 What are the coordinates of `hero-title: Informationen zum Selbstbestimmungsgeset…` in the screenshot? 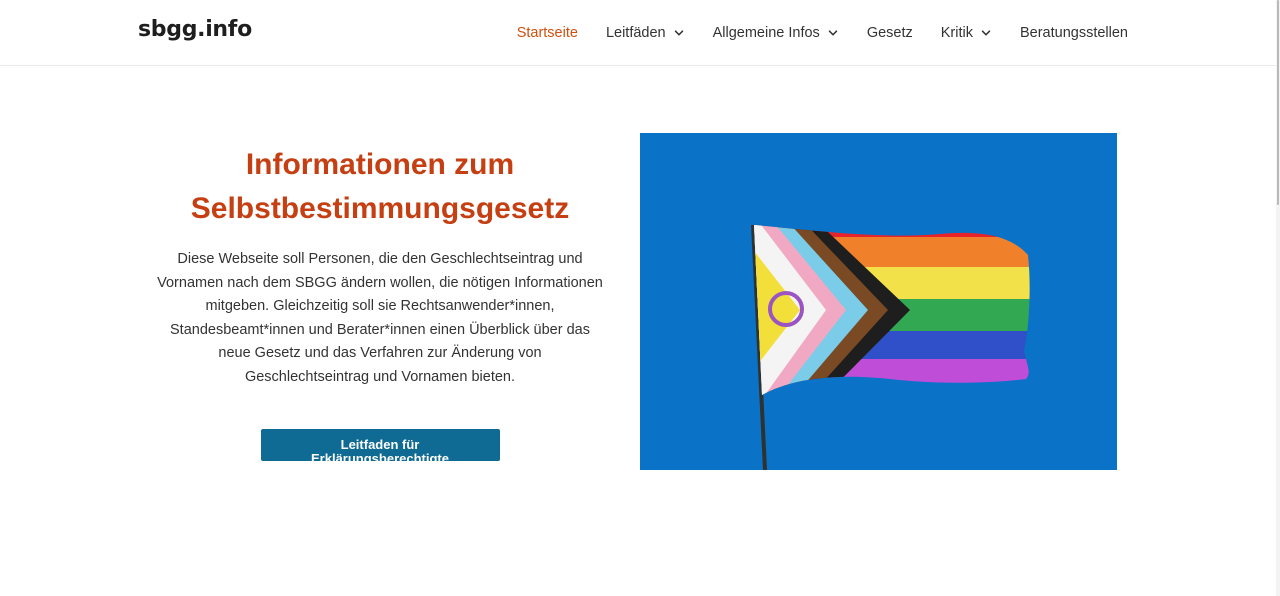 It's located at (380, 187).